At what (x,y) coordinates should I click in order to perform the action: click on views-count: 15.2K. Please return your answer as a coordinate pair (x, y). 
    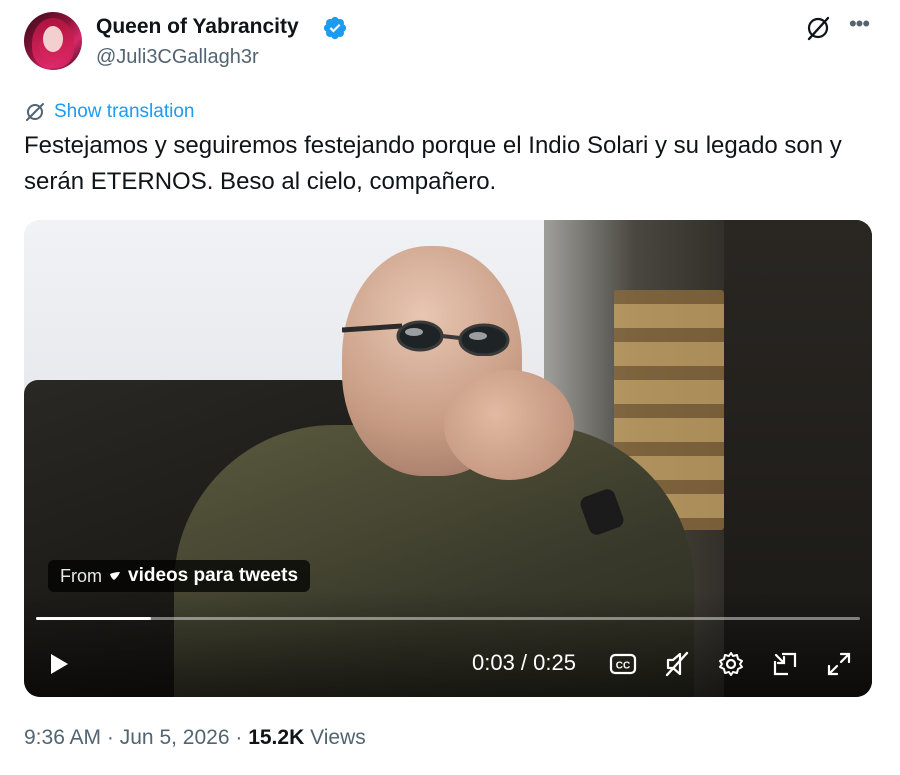
    Looking at the image, I should click on (276, 738).